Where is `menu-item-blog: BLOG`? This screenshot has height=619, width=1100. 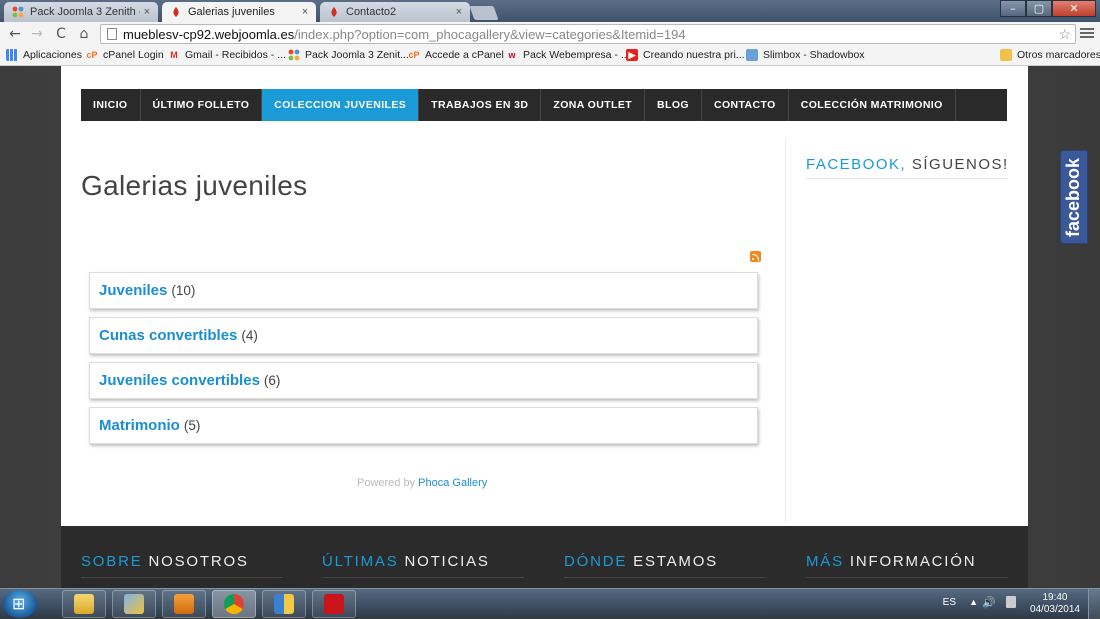
menu-item-blog: BLOG is located at coordinates (673, 105).